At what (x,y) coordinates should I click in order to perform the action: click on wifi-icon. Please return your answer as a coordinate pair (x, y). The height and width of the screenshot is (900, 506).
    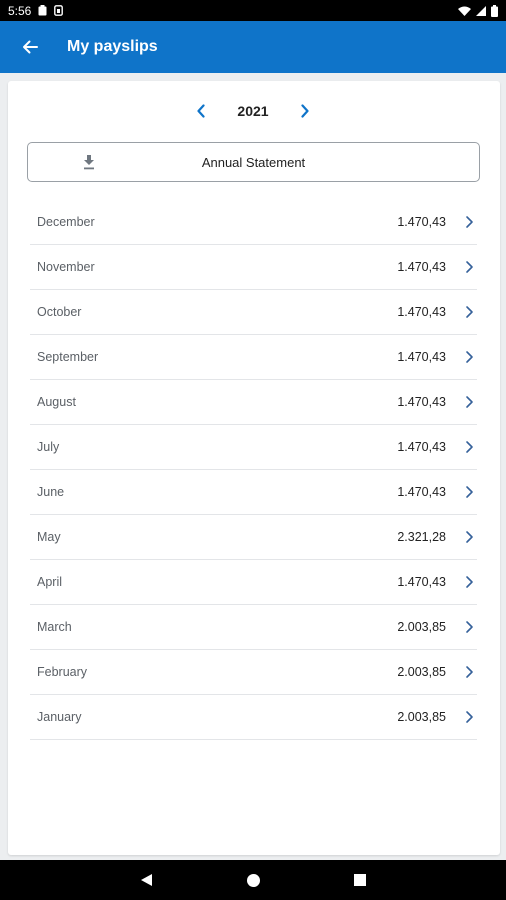
    Looking at the image, I should click on (464, 11).